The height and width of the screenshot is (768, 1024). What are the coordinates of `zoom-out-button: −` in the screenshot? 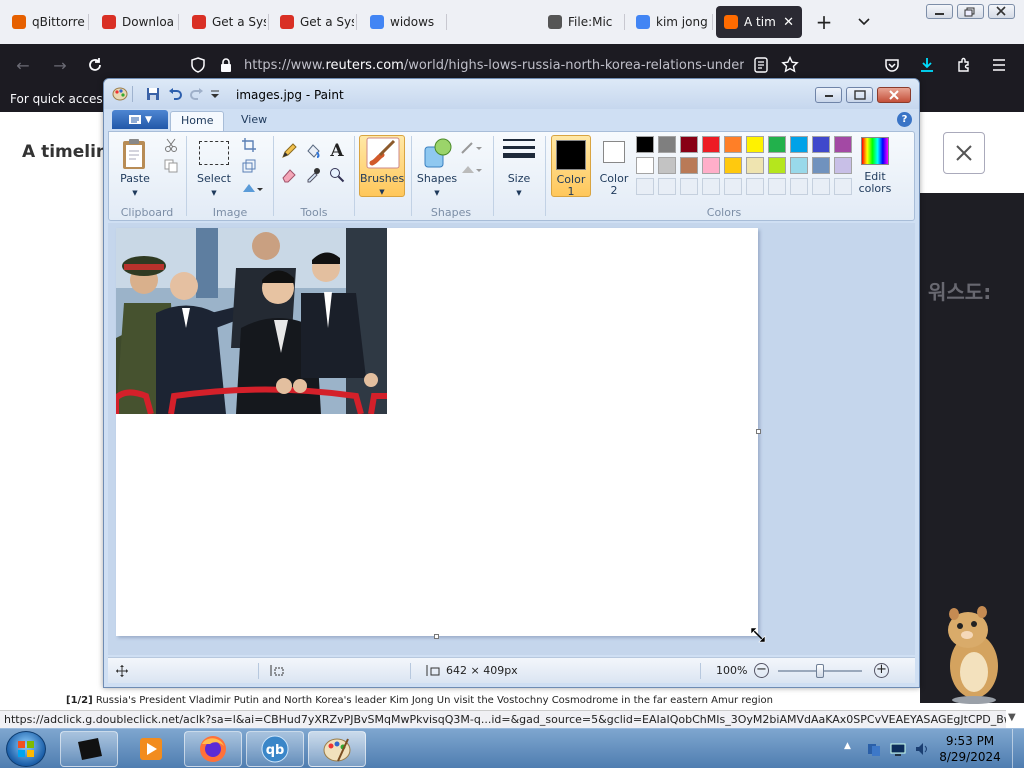 It's located at (761, 670).